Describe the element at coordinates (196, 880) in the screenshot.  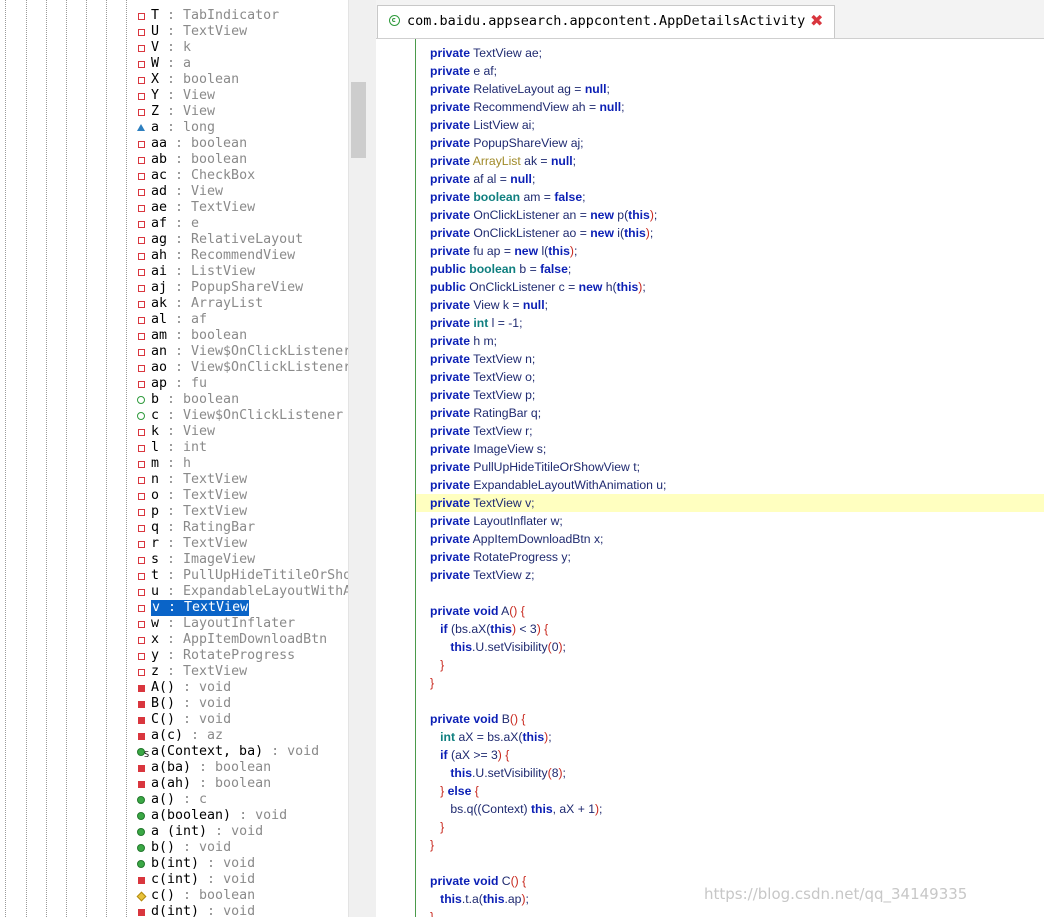
I see `outline-item: c(int) : void` at that location.